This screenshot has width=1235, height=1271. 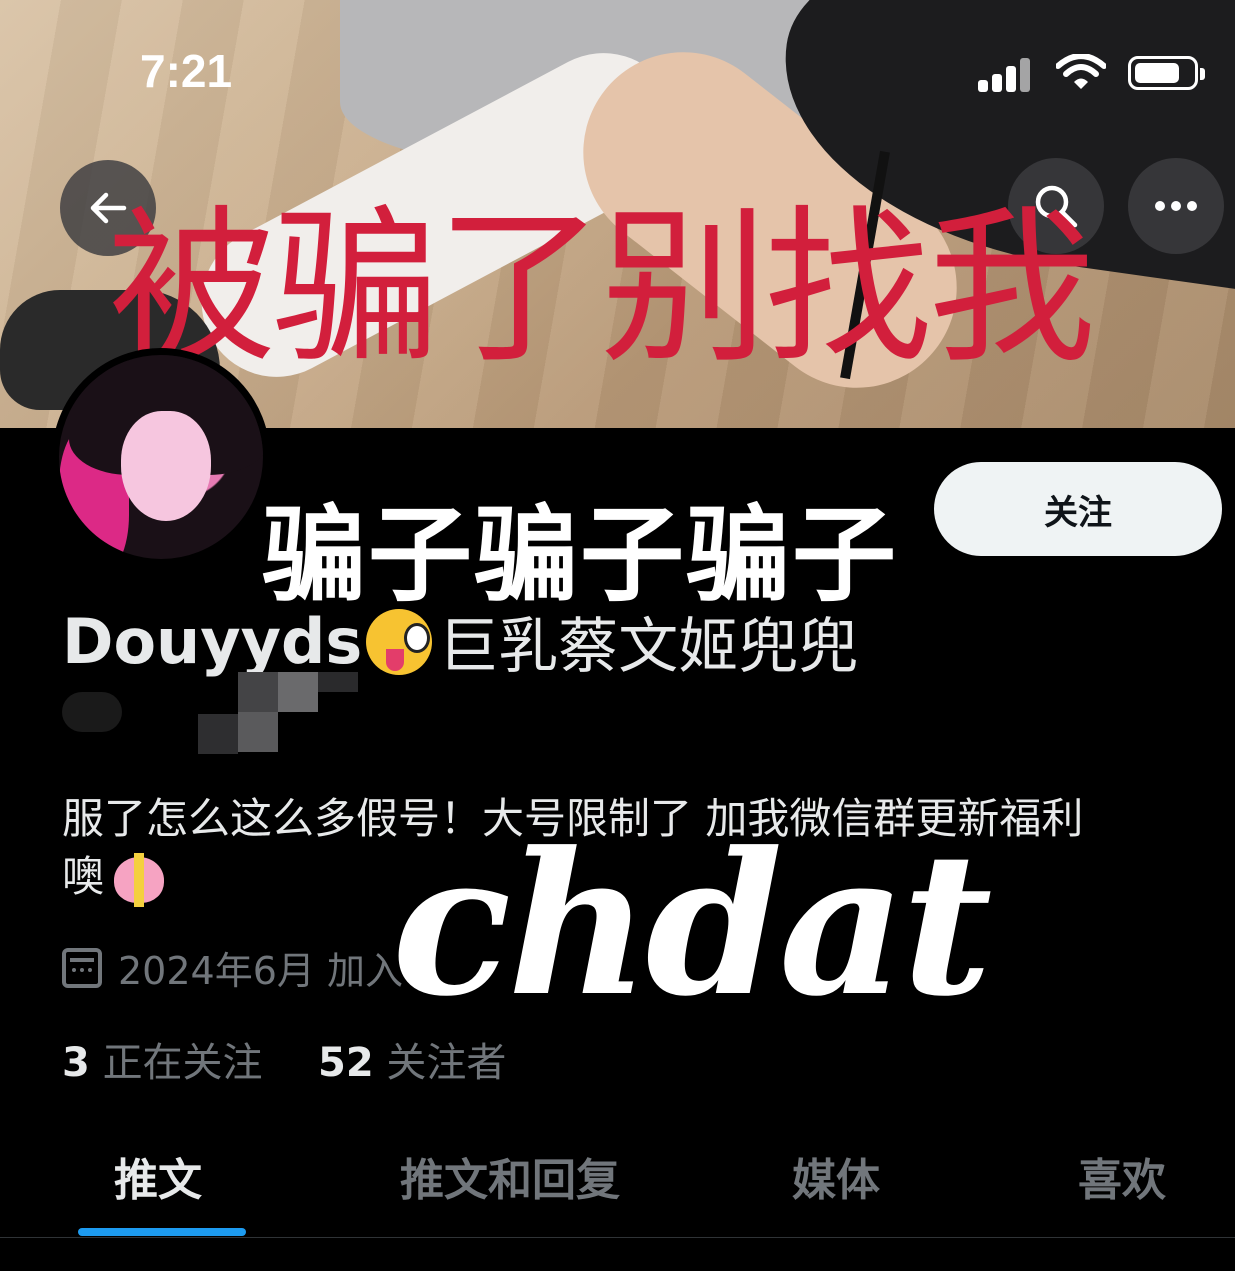 What do you see at coordinates (510, 1176) in the screenshot?
I see `tab-posts-and-replies: 推文和回复` at bounding box center [510, 1176].